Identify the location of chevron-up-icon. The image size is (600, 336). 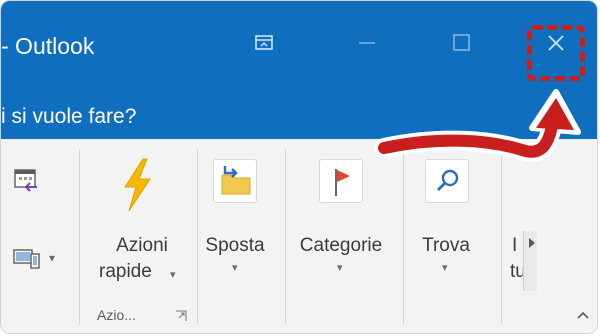
(583, 315).